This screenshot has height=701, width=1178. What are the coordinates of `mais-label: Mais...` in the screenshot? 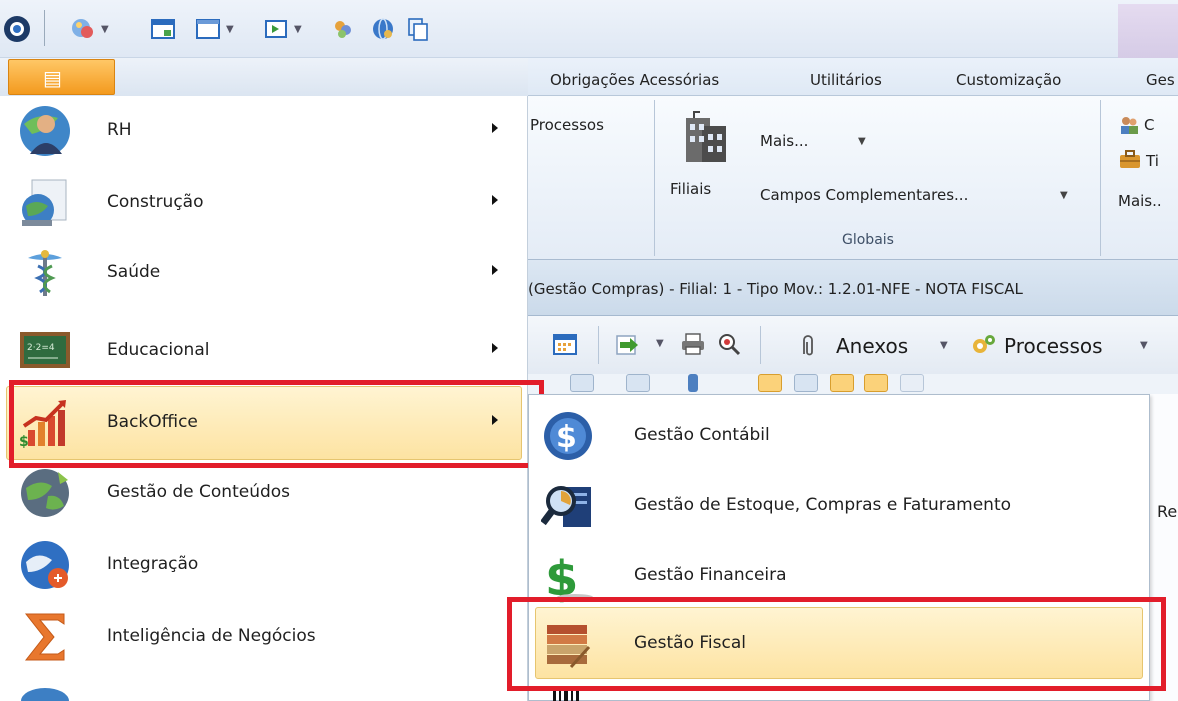 It's located at (784, 141).